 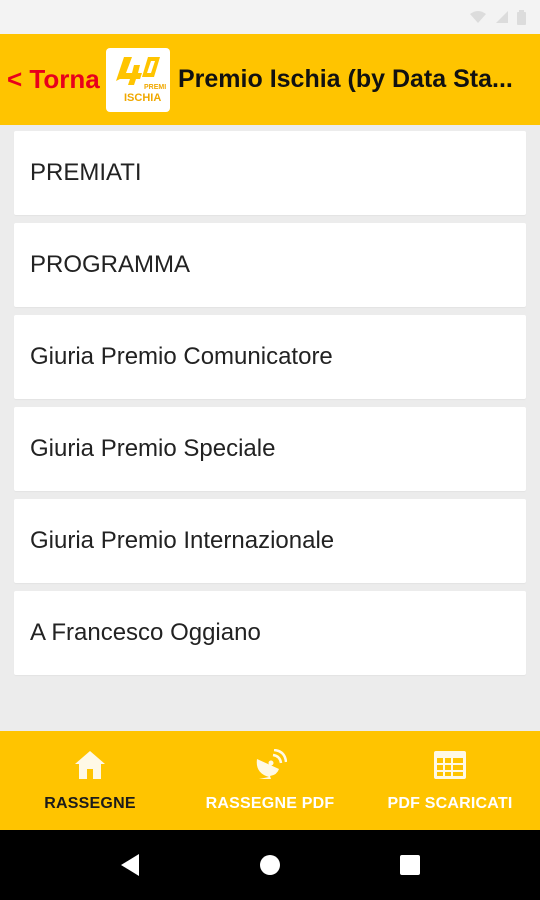 I want to click on system-navigation-bar, so click(x=270, y=865).